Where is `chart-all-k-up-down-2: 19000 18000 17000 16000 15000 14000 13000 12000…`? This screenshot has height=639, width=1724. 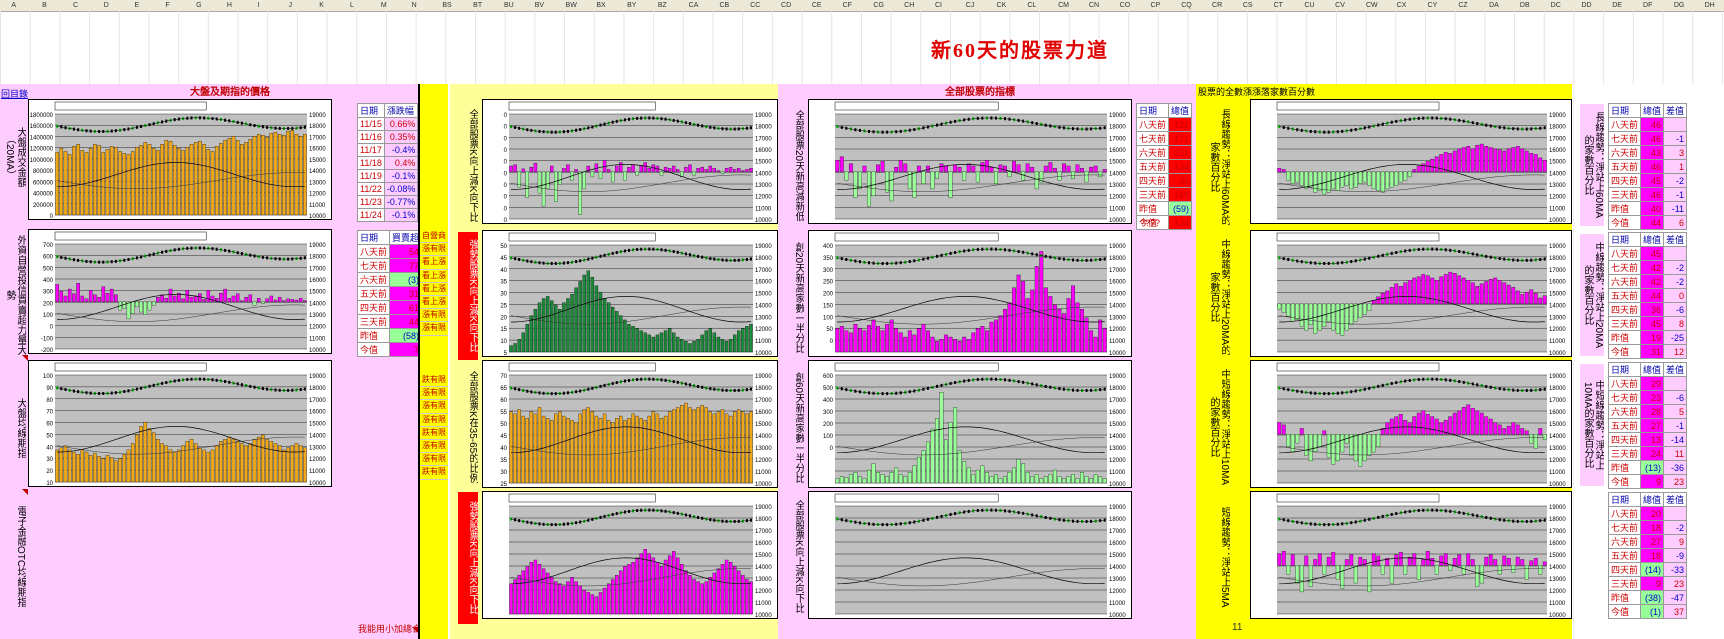
chart-all-k-up-down-2: 19000 18000 17000 16000 15000 14000 13000 12000… is located at coordinates (970, 555).